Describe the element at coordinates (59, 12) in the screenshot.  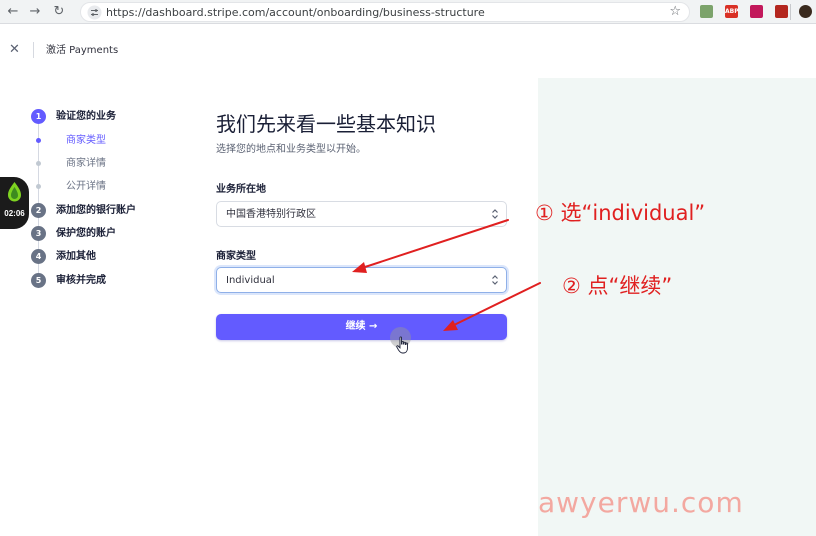
I see `reload-icon: ↻` at that location.